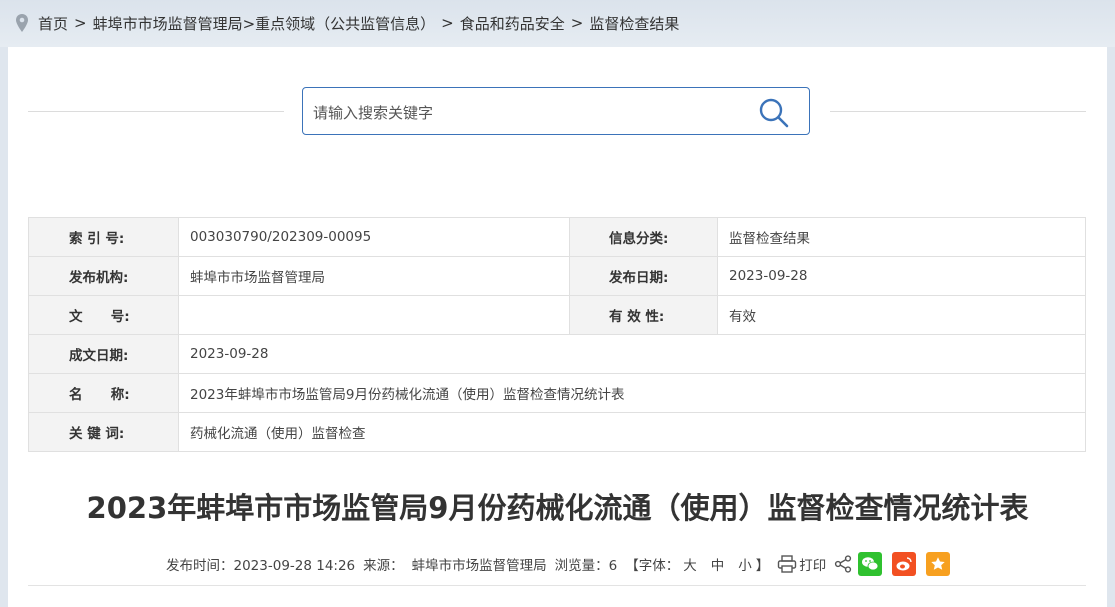  I want to click on table-row: 发布机构: 蚌埠市市场监督管理局 发布日期: 2023-09-28, so click(557, 276).